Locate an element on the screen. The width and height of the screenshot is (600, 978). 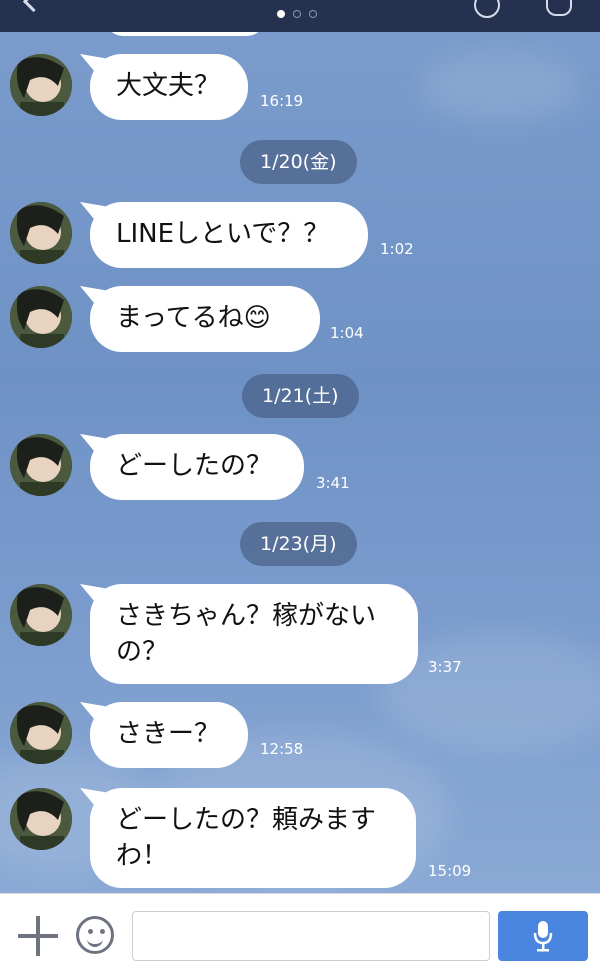
message-time: 1:04 is located at coordinates (347, 333).